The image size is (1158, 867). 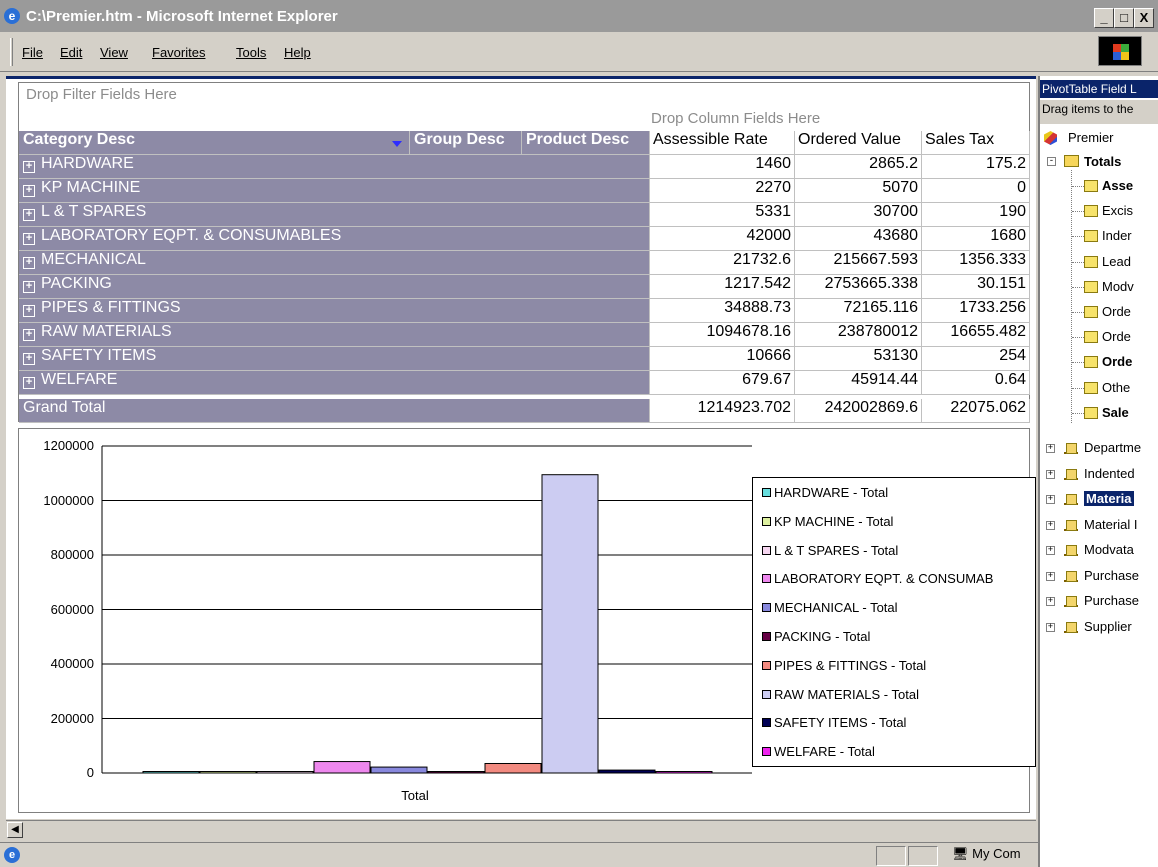 What do you see at coordinates (1109, 498) in the screenshot?
I see `dimension-field: Materia` at bounding box center [1109, 498].